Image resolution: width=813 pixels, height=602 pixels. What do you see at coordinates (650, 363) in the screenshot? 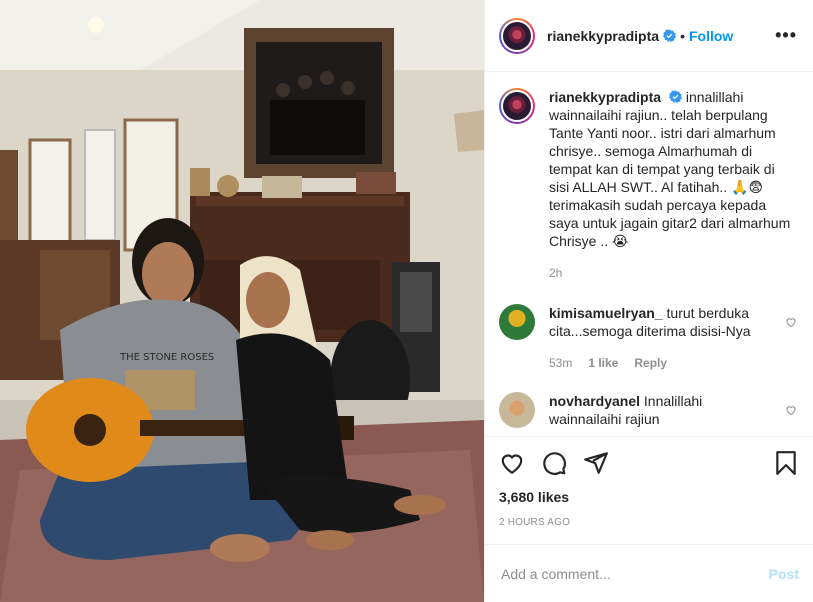
I see `reply-button: Reply` at bounding box center [650, 363].